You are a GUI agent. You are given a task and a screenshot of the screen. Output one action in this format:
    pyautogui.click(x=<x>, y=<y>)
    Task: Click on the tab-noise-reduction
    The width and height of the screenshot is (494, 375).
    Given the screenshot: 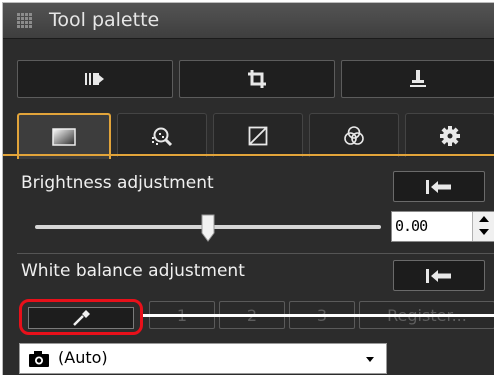 What is the action you would take?
    pyautogui.click(x=162, y=135)
    